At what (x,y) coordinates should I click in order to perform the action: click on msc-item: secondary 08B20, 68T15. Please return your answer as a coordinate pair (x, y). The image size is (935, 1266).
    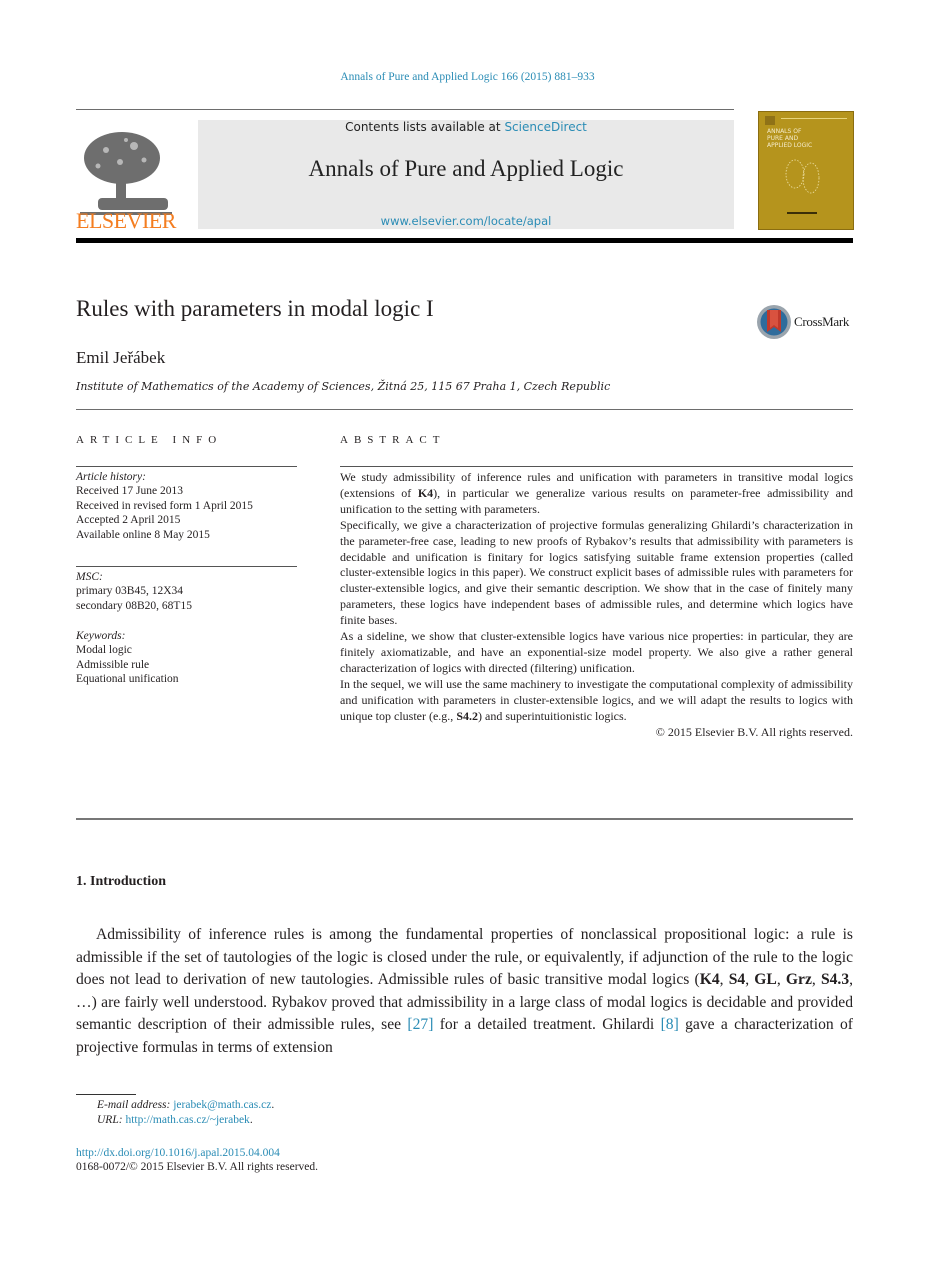
    Looking at the image, I should click on (134, 605).